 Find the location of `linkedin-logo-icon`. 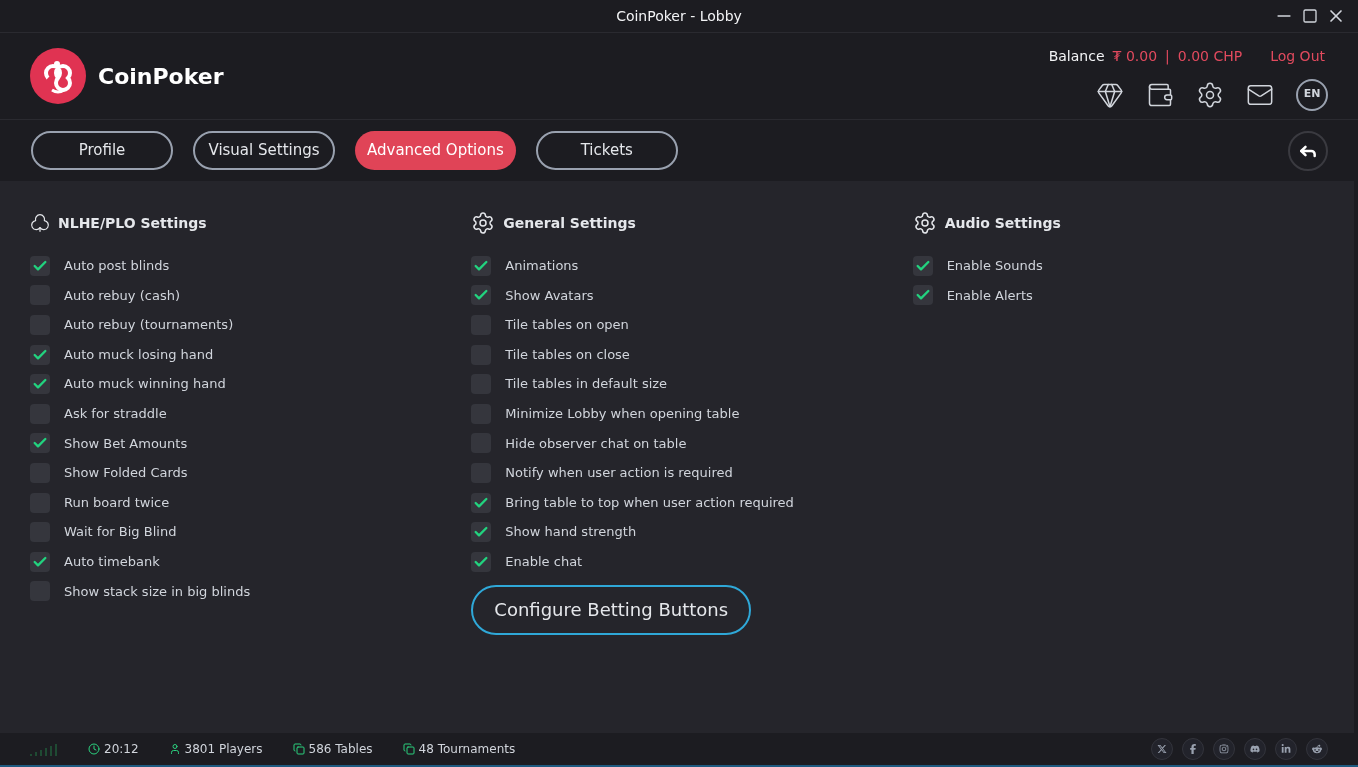

linkedin-logo-icon is located at coordinates (1286, 749).